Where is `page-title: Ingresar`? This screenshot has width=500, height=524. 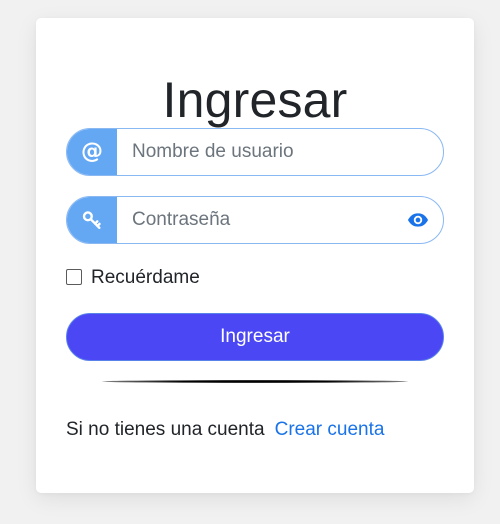
page-title: Ingresar is located at coordinates (255, 100).